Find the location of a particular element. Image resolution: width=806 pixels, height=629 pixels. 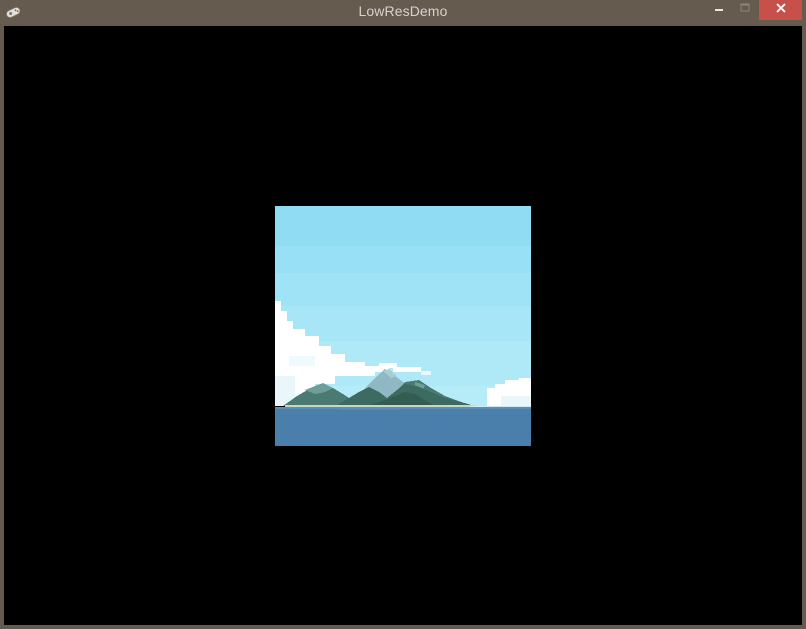

game-viewport is located at coordinates (403, 326).